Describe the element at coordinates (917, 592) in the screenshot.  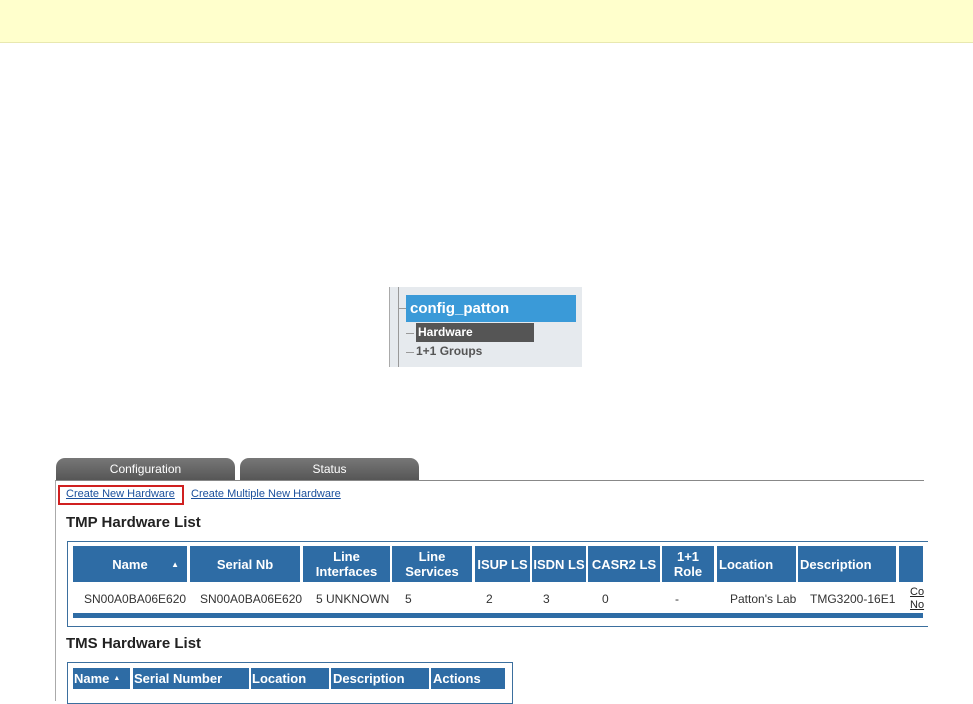
I see `action-link: Co` at that location.